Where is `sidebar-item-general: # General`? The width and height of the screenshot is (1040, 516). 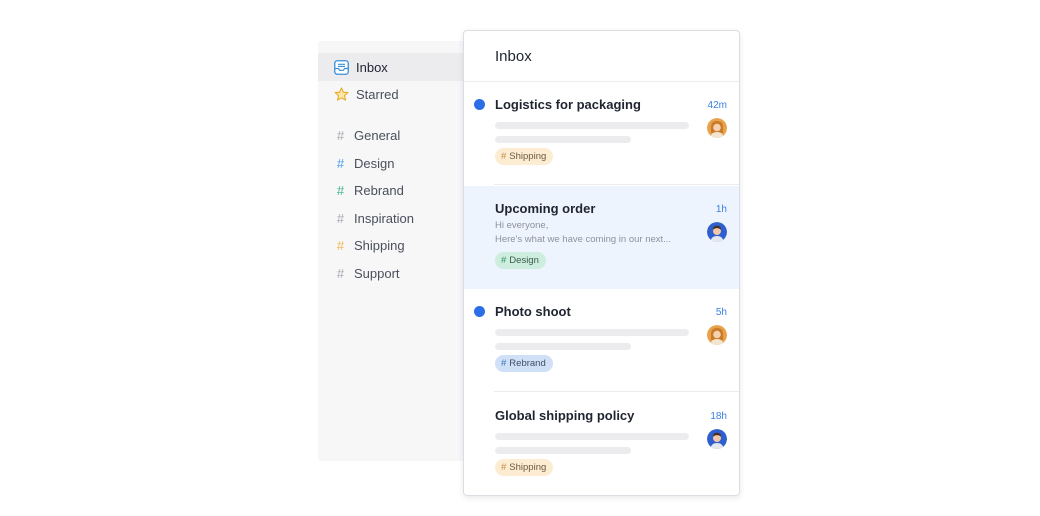 sidebar-item-general: # General is located at coordinates (391, 135).